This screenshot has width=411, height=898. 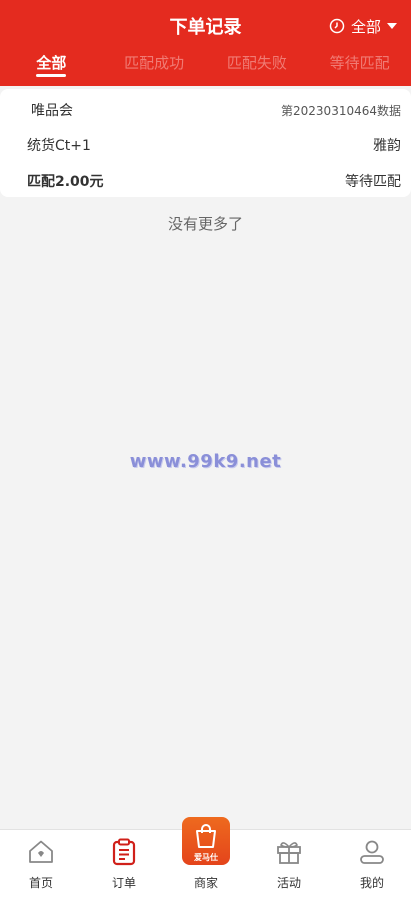 What do you see at coordinates (205, 883) in the screenshot?
I see `nav-merchant-label: 商家` at bounding box center [205, 883].